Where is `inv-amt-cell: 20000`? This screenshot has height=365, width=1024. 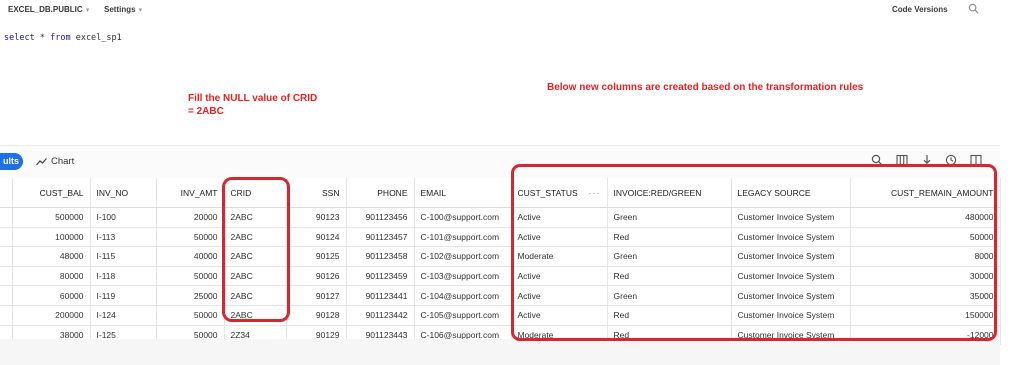
inv-amt-cell: 20000 is located at coordinates (190, 217).